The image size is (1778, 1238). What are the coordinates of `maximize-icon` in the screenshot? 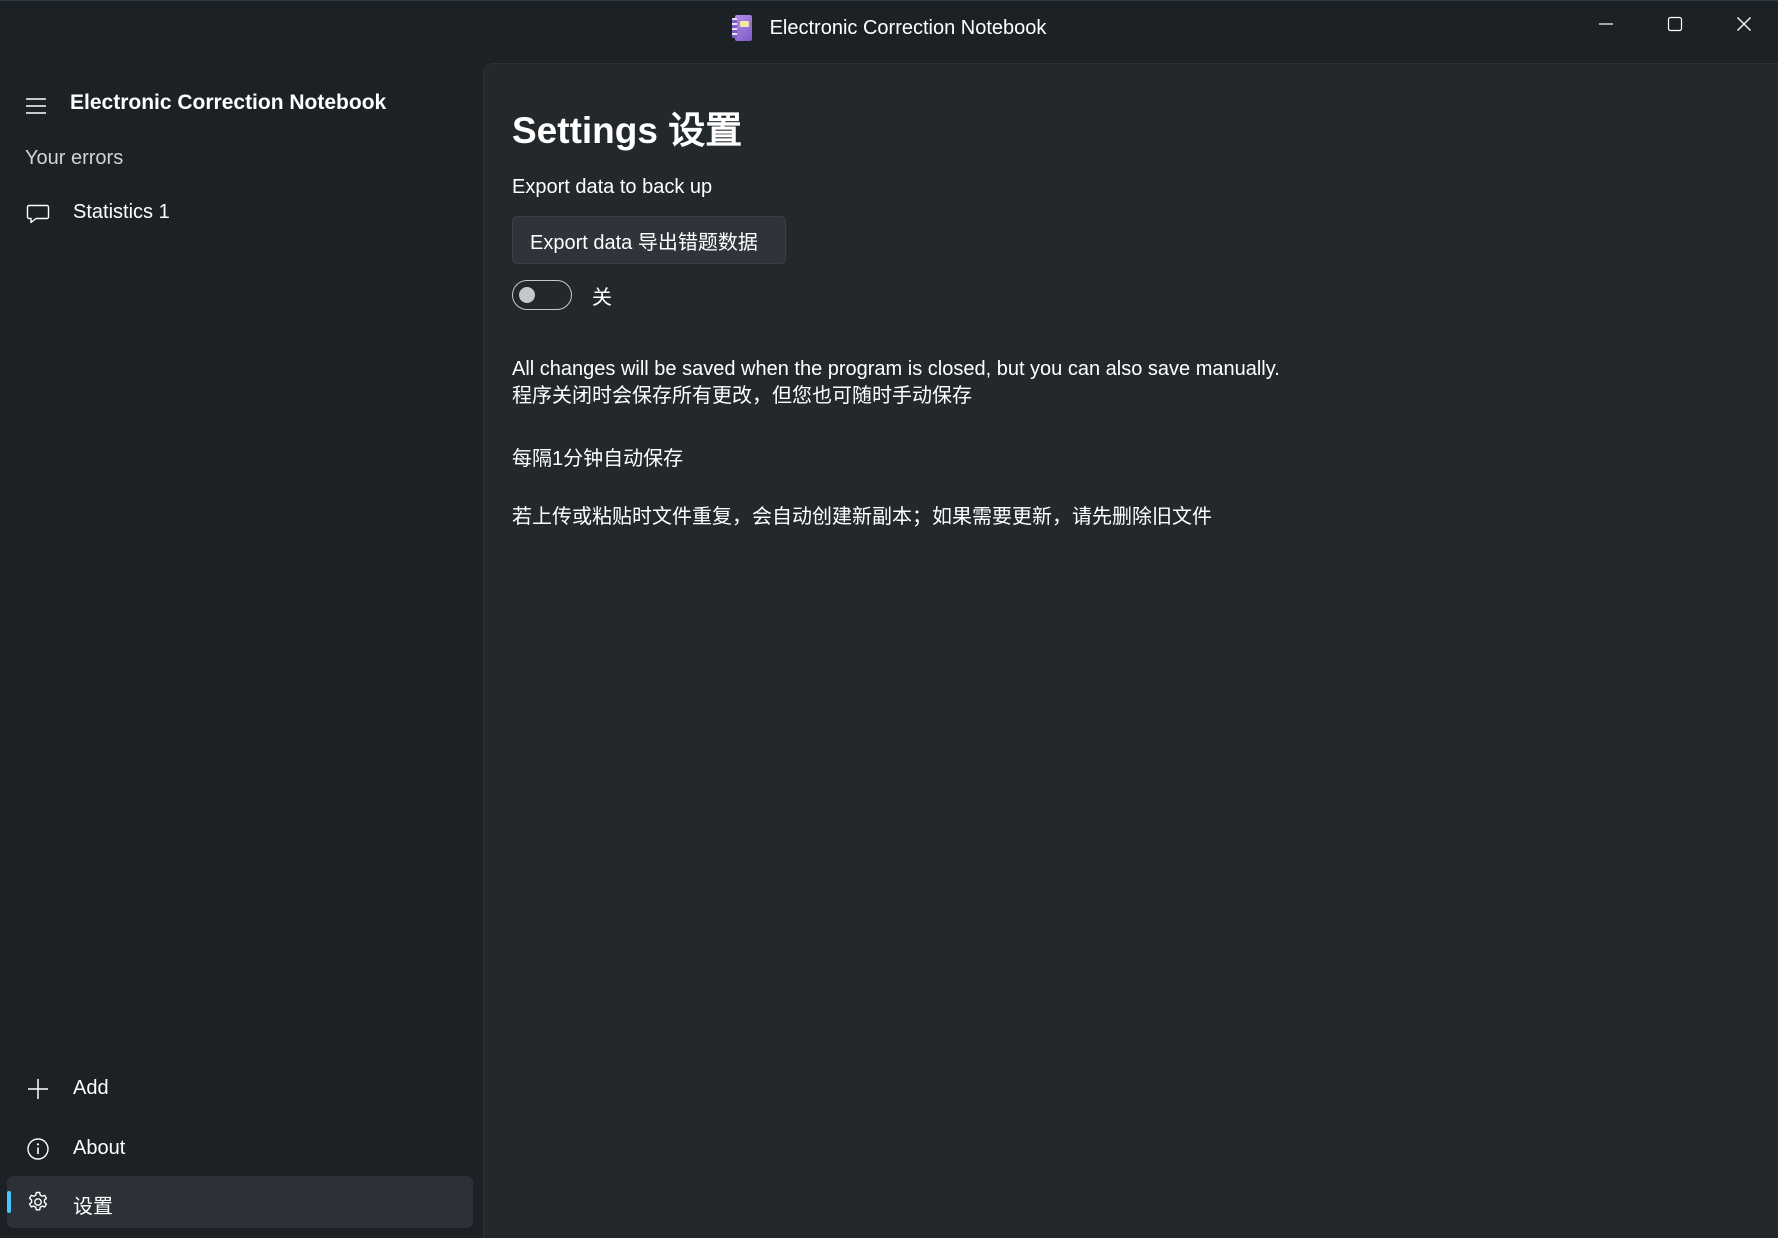 It's located at (1674, 24).